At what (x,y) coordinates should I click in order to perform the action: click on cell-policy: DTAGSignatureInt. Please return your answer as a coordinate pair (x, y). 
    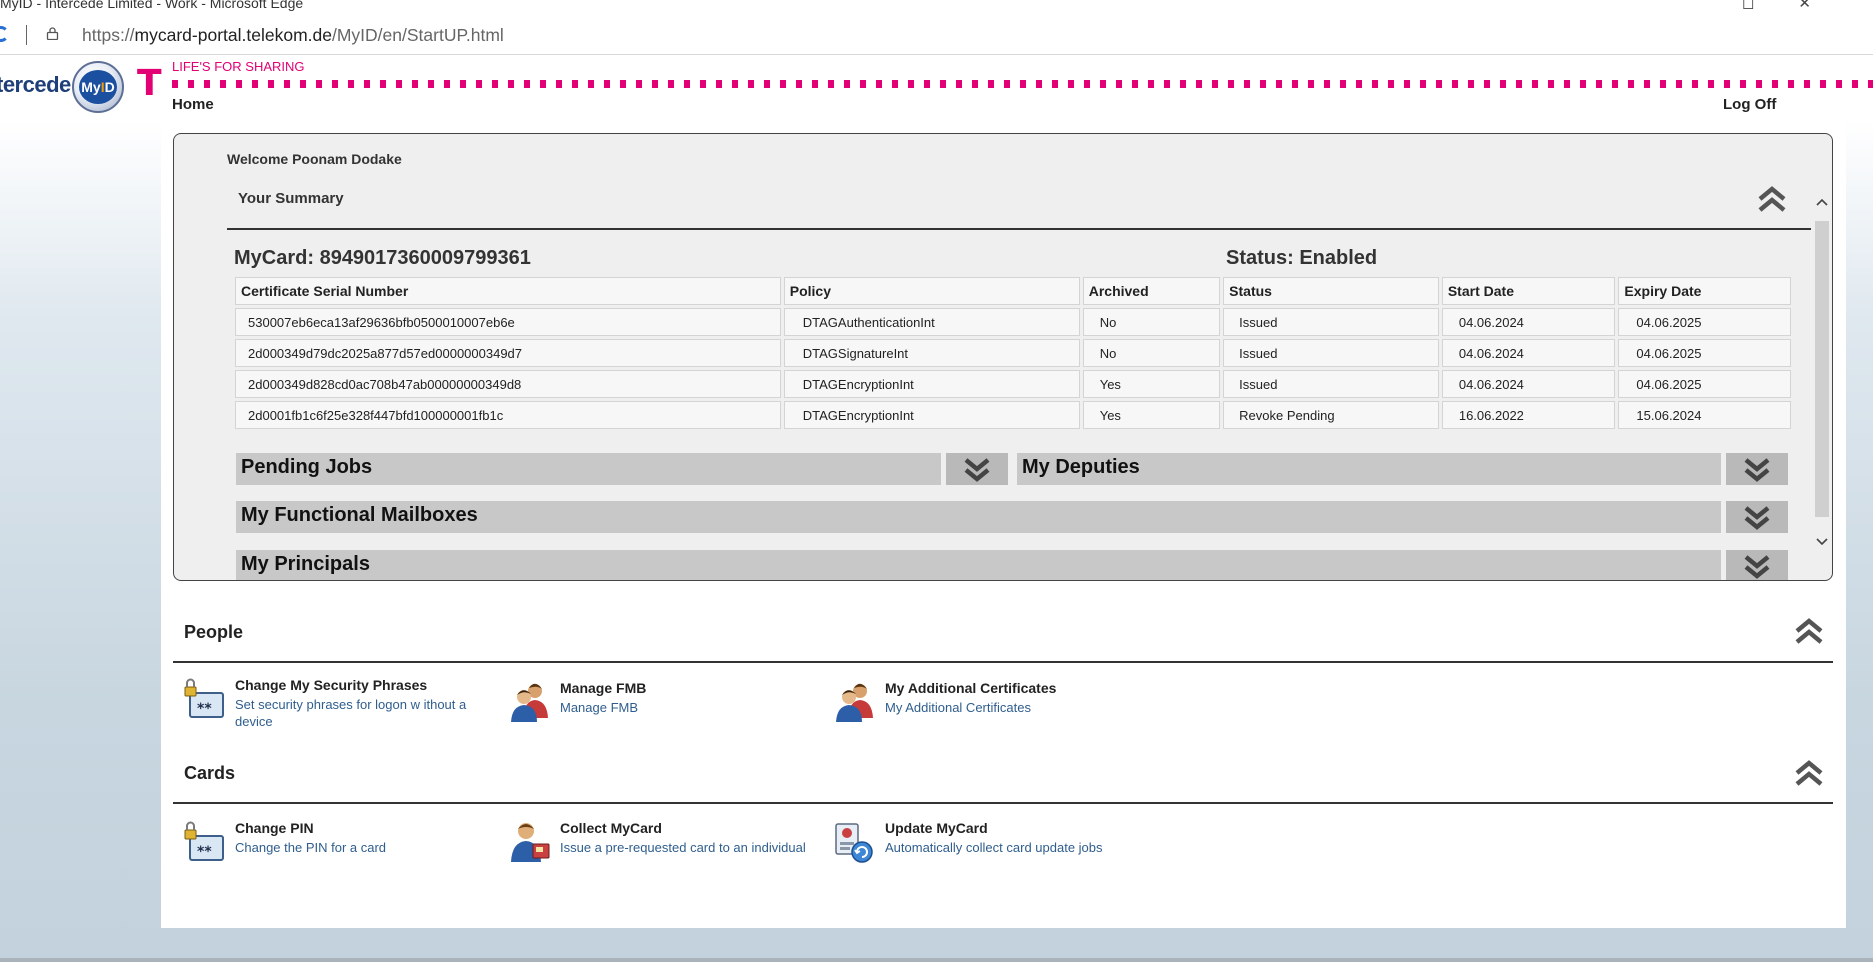
    Looking at the image, I should click on (931, 353).